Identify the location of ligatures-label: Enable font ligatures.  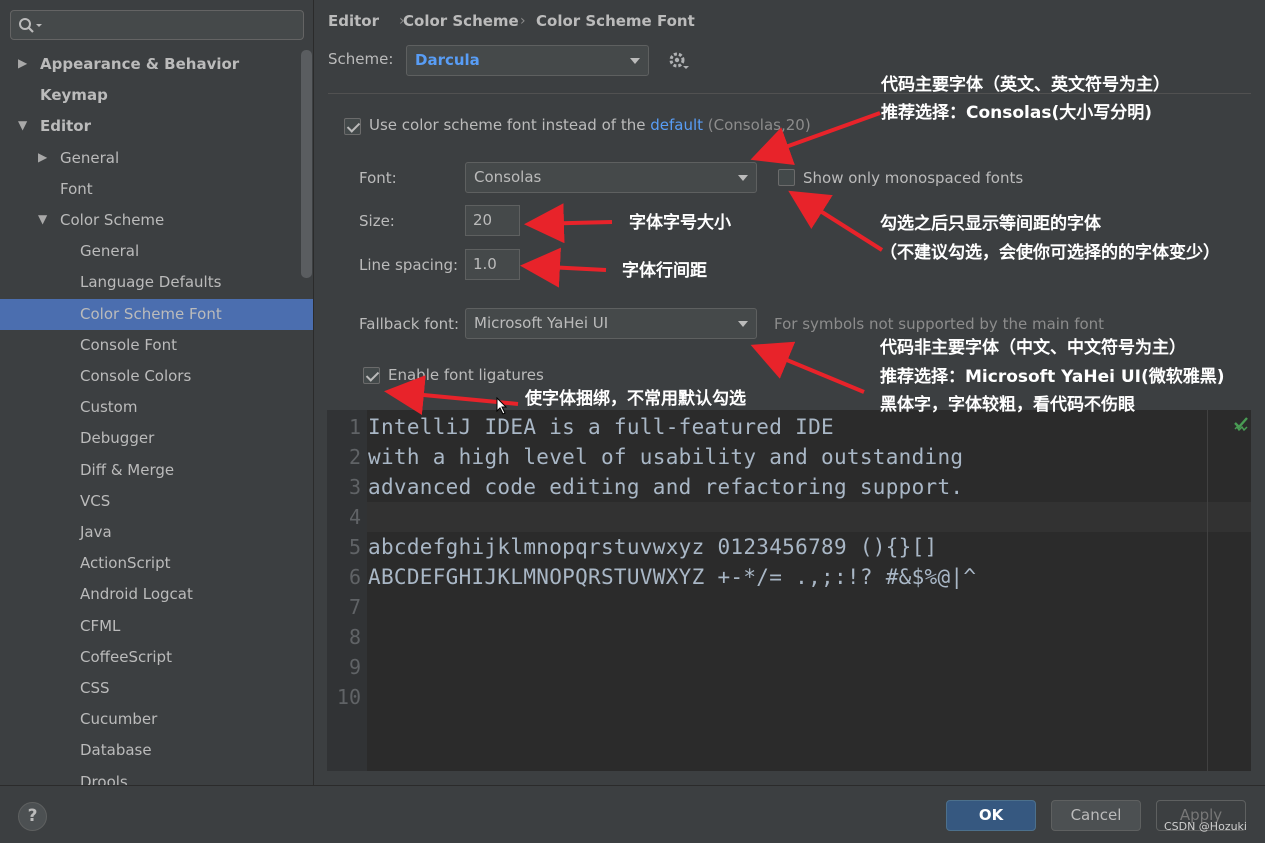
(466, 375).